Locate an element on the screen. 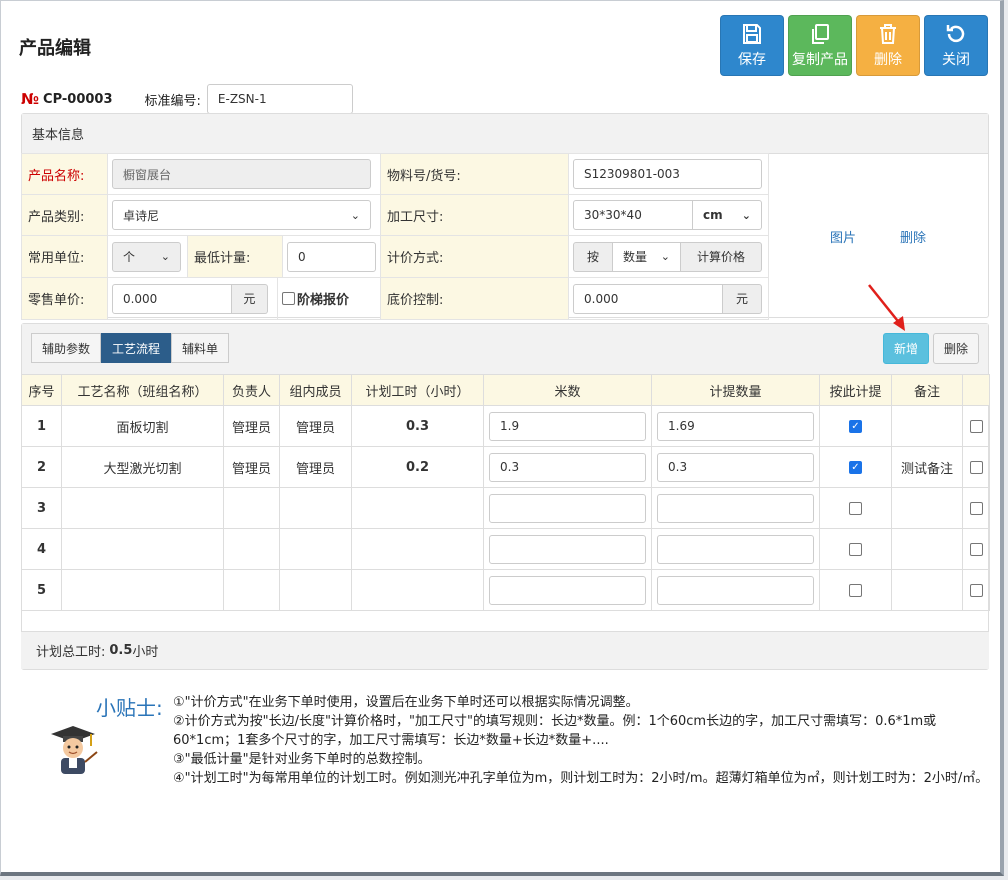  tip-line-3: ③"最低计量"是针对业务下单时的总数控制。 is located at coordinates (302, 759).